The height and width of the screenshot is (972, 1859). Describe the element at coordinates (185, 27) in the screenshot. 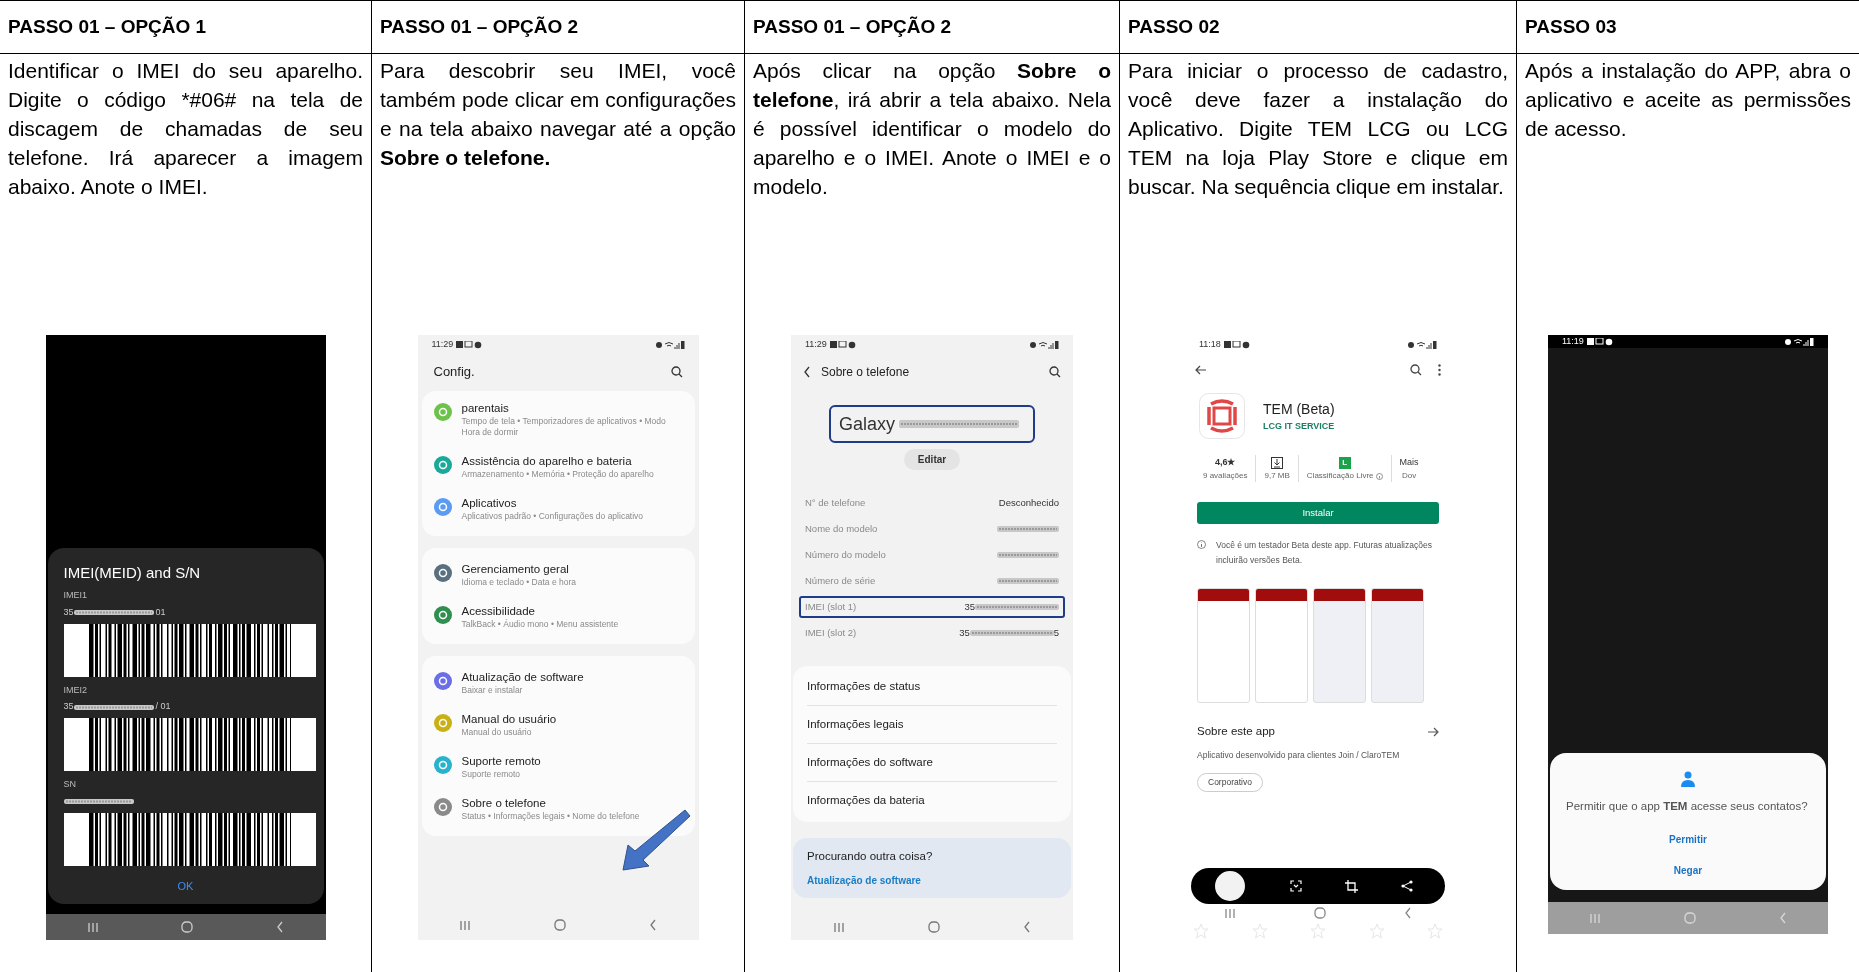

I see `column-heading: PASSO 01 – OPÇÃO 1` at that location.